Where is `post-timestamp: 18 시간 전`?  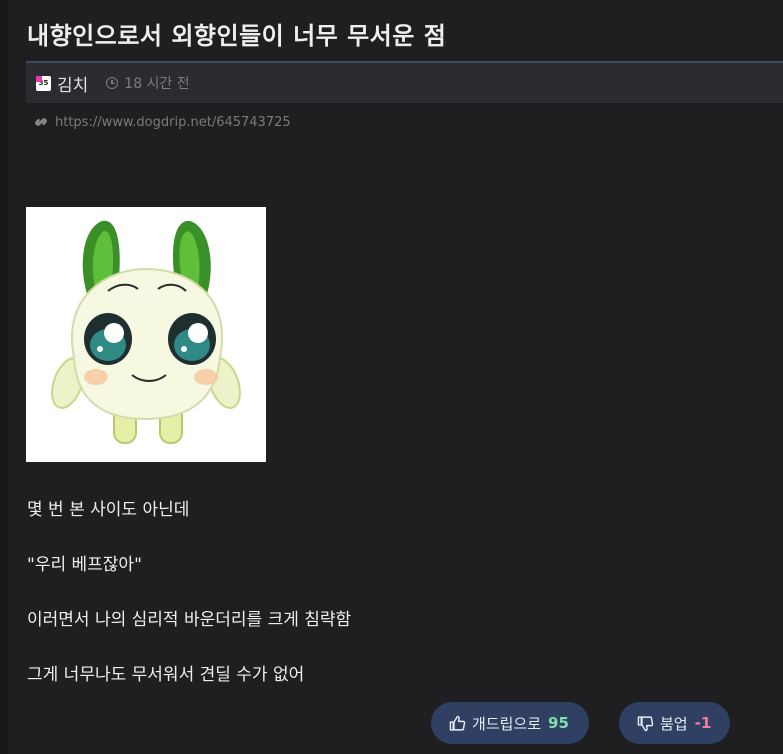
post-timestamp: 18 시간 전 is located at coordinates (157, 84).